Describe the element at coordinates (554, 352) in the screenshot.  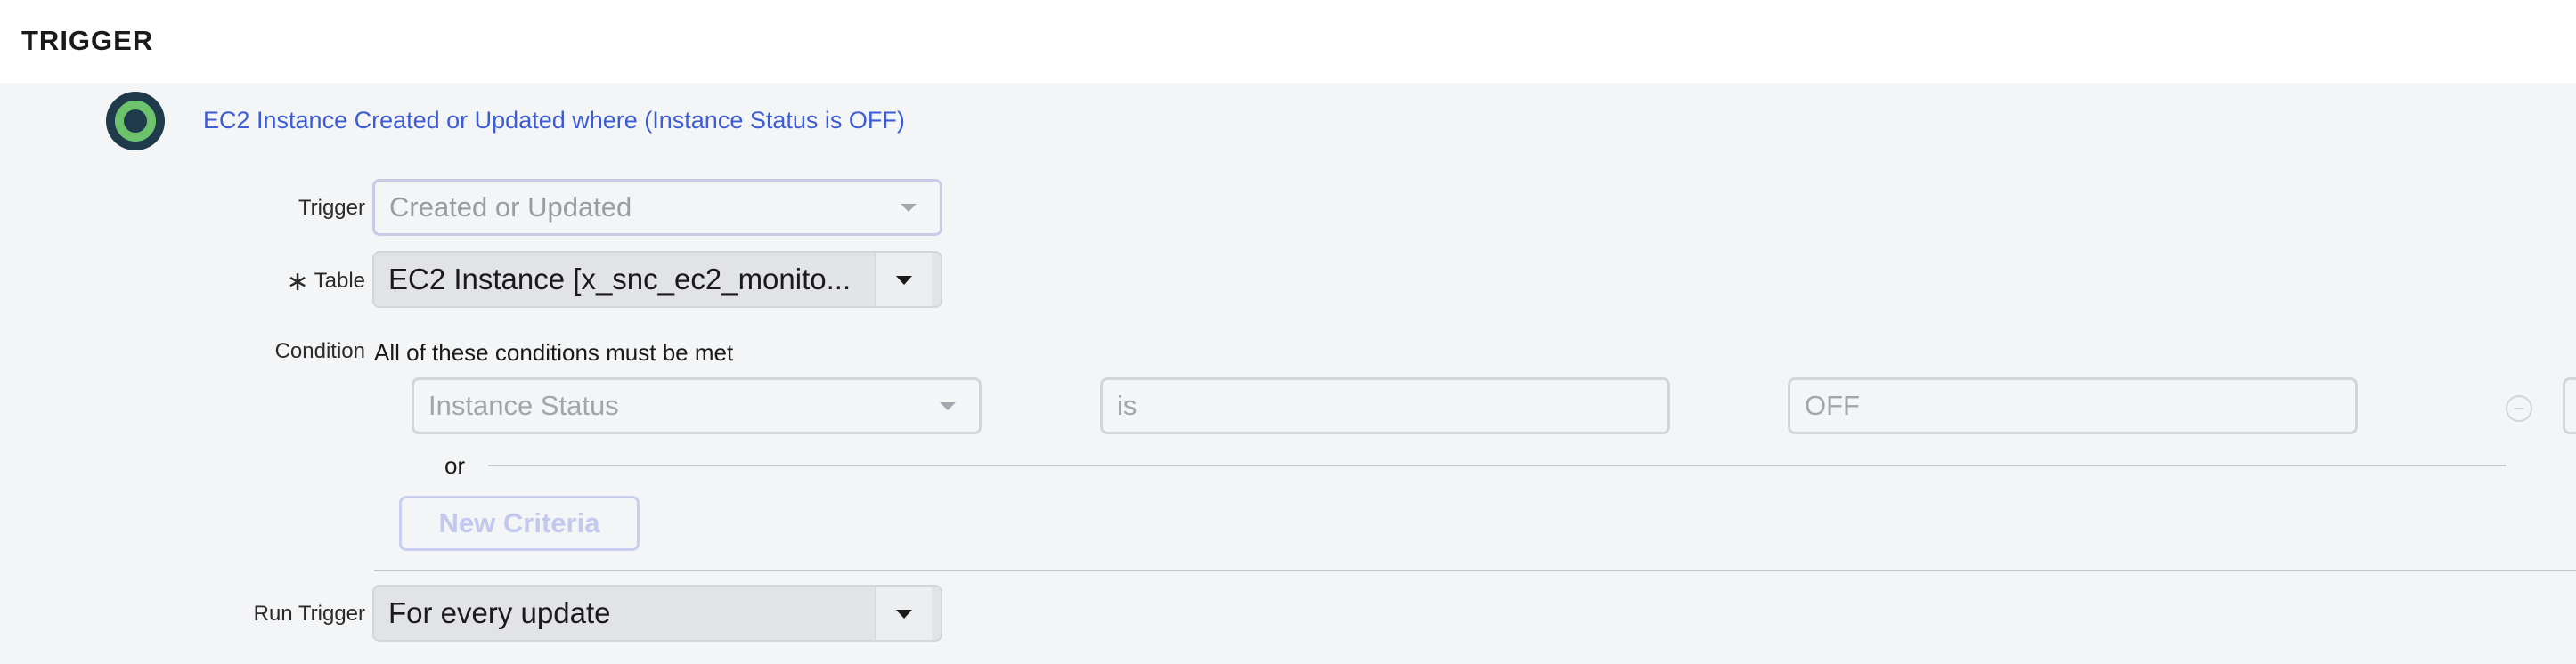
I see `condition-description: All of these conditions must be met` at that location.